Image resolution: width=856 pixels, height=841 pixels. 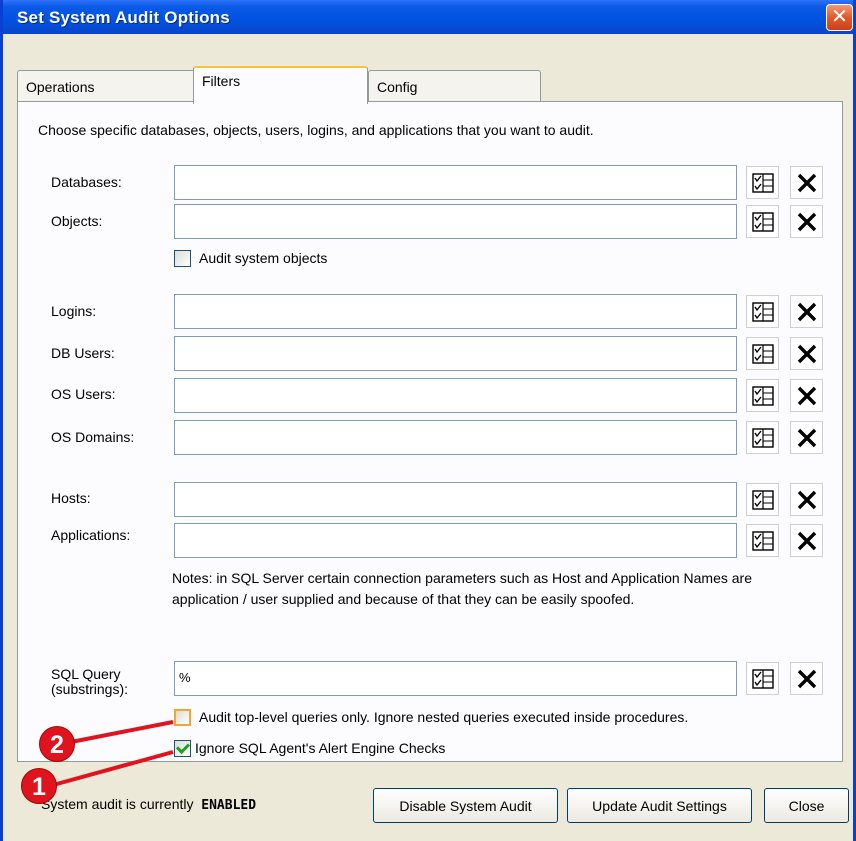 What do you see at coordinates (113, 753) in the screenshot?
I see `callout-lines` at bounding box center [113, 753].